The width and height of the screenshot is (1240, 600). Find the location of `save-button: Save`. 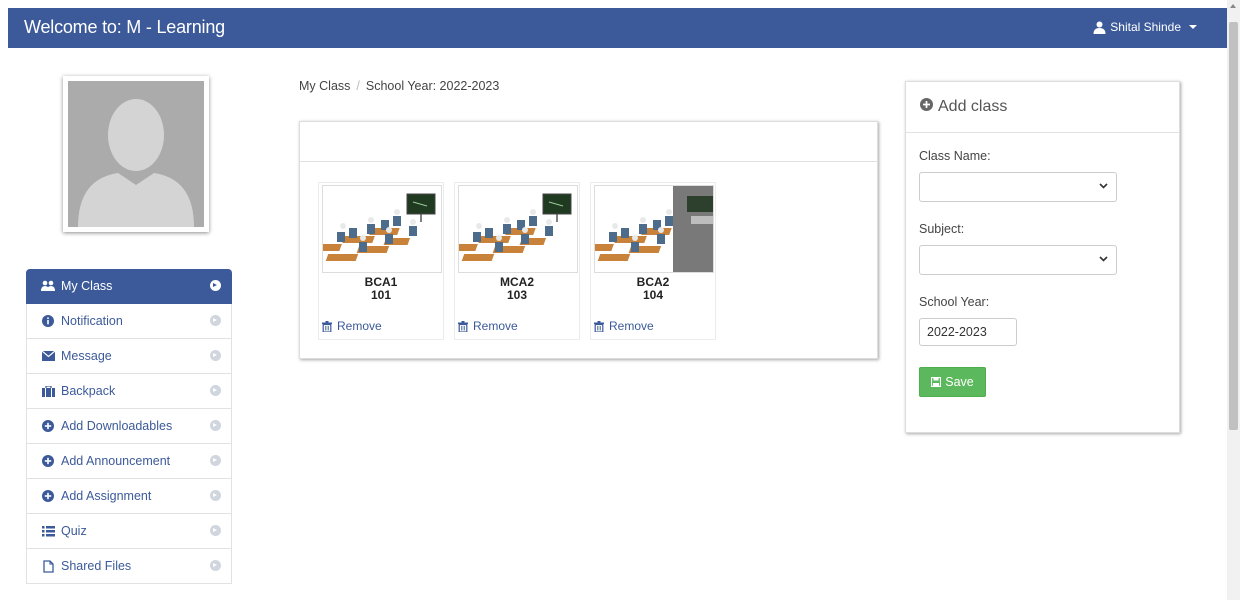

save-button: Save is located at coordinates (952, 382).